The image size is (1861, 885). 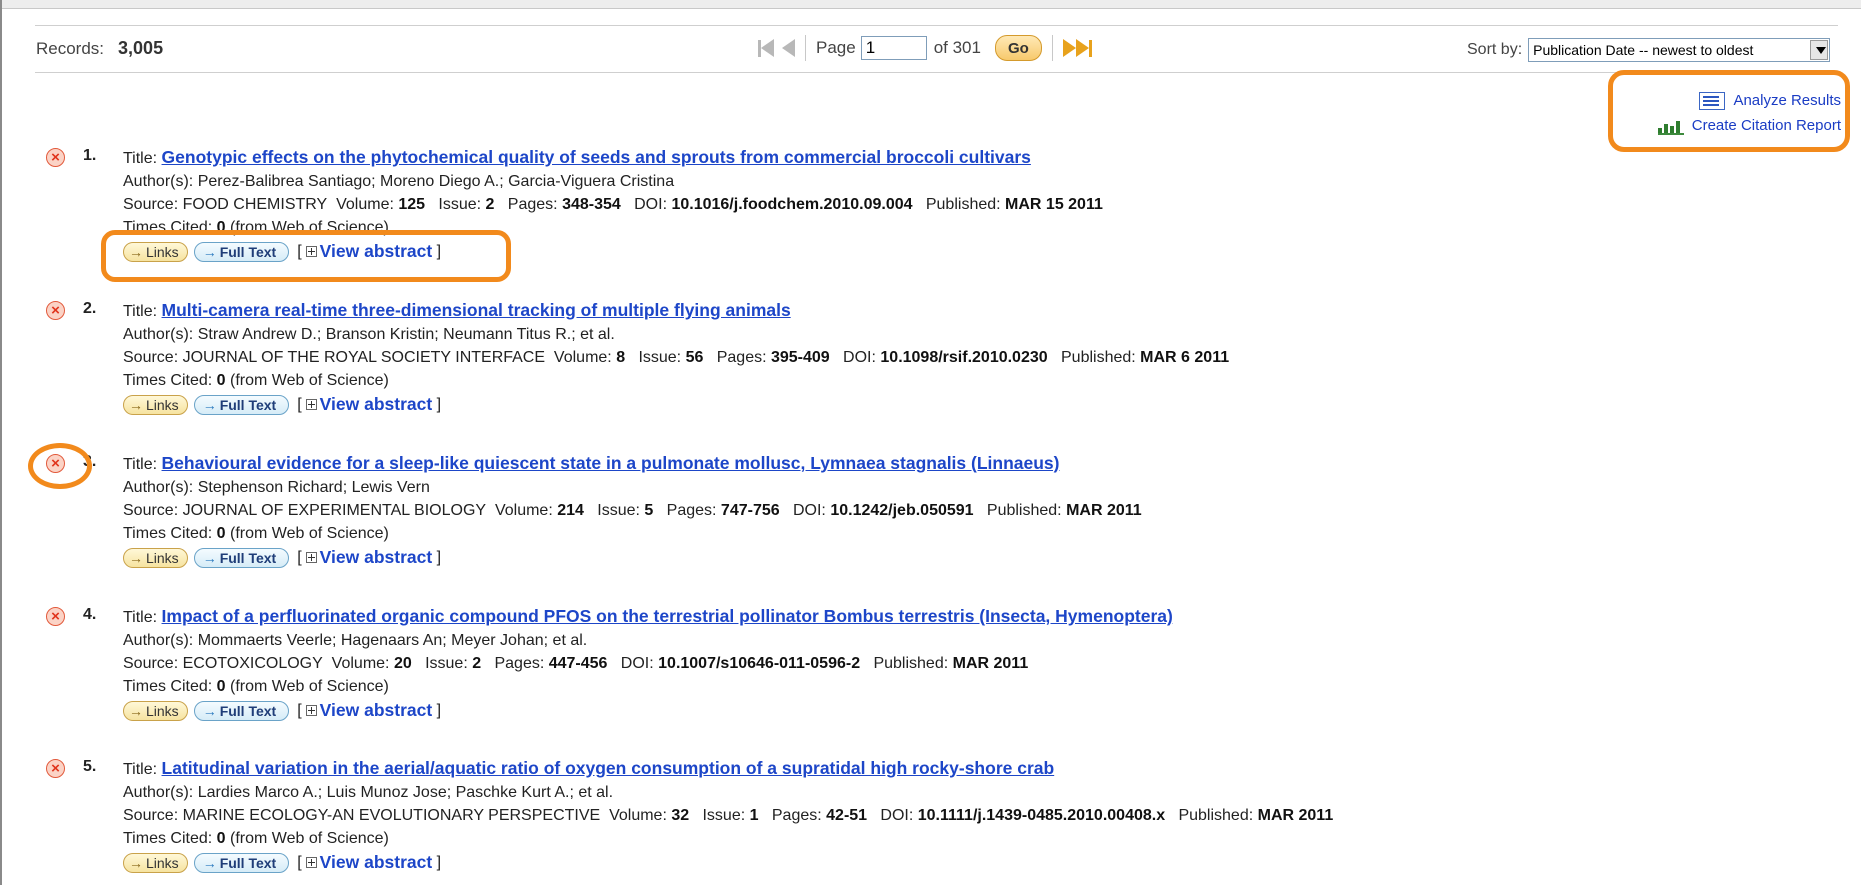 I want to click on record-number: 2., so click(x=90, y=308).